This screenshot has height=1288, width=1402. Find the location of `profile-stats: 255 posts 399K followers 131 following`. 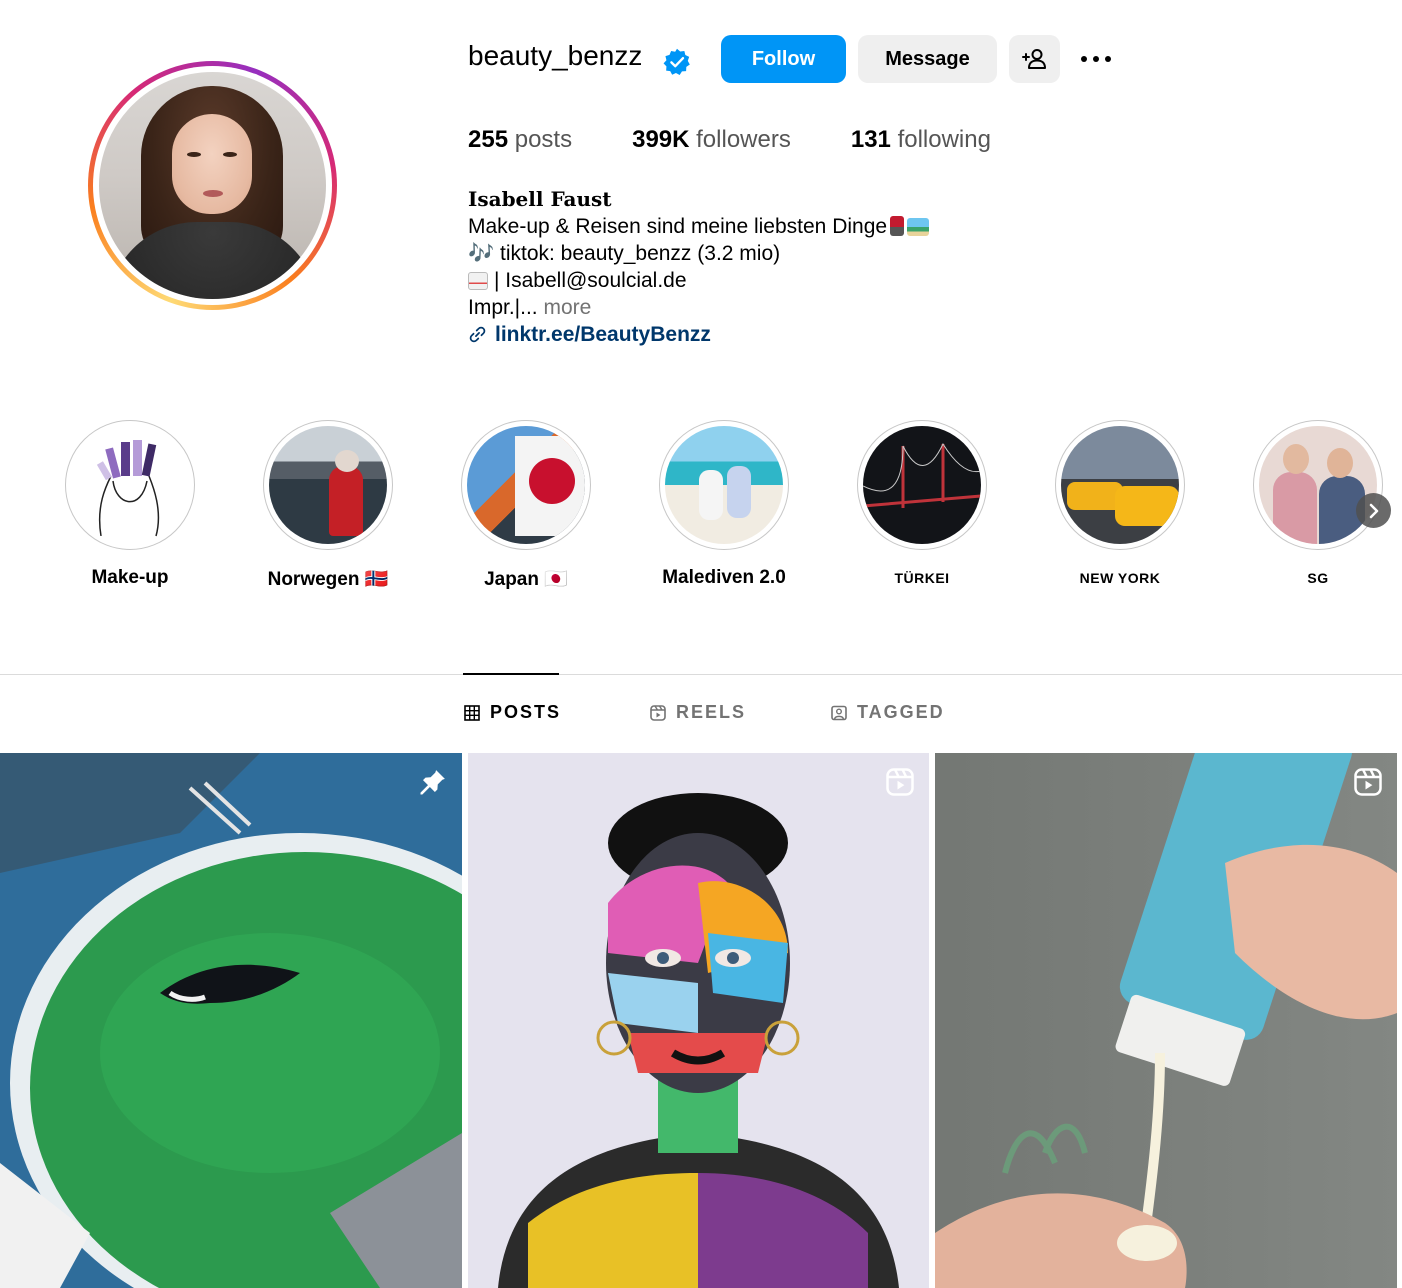

profile-stats: 255 posts 399K followers 131 following is located at coordinates (759, 140).